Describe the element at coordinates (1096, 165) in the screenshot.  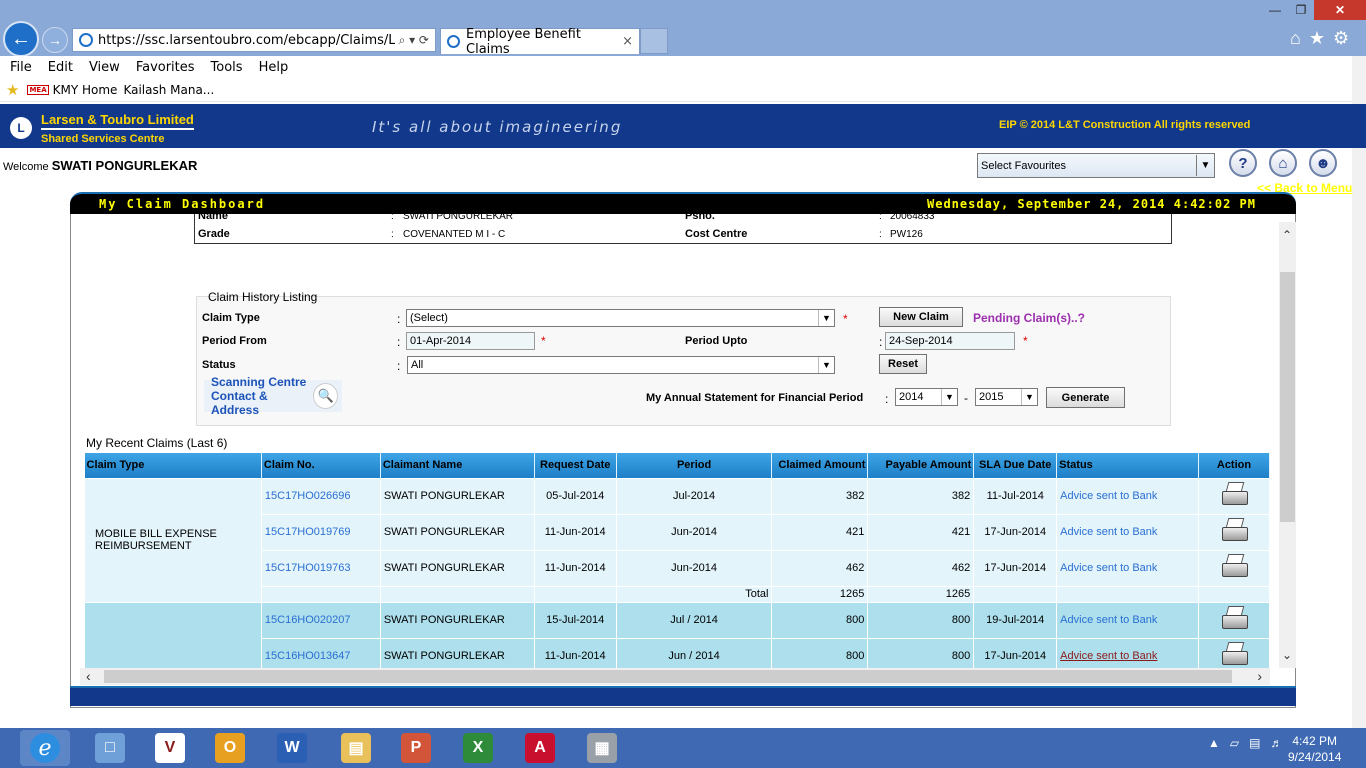
I see `favourites-select: Select Favourites ▼` at that location.